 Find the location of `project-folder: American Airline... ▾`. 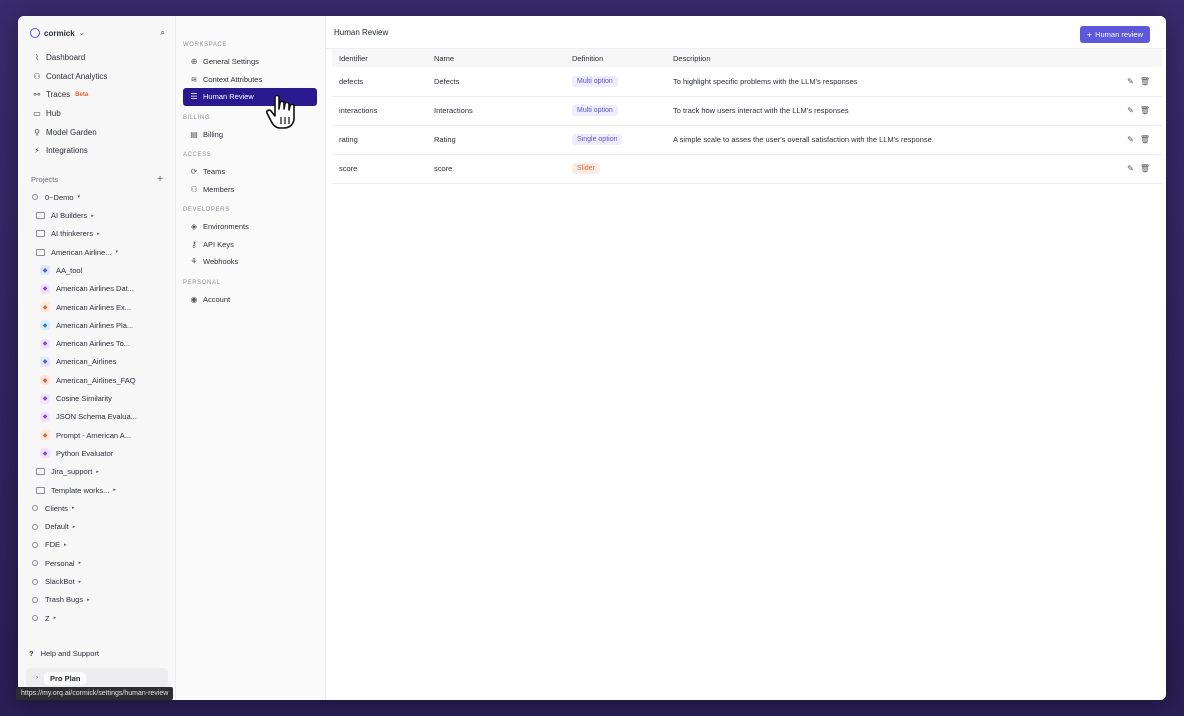

project-folder: American Airline... ▾ is located at coordinates (96, 252).